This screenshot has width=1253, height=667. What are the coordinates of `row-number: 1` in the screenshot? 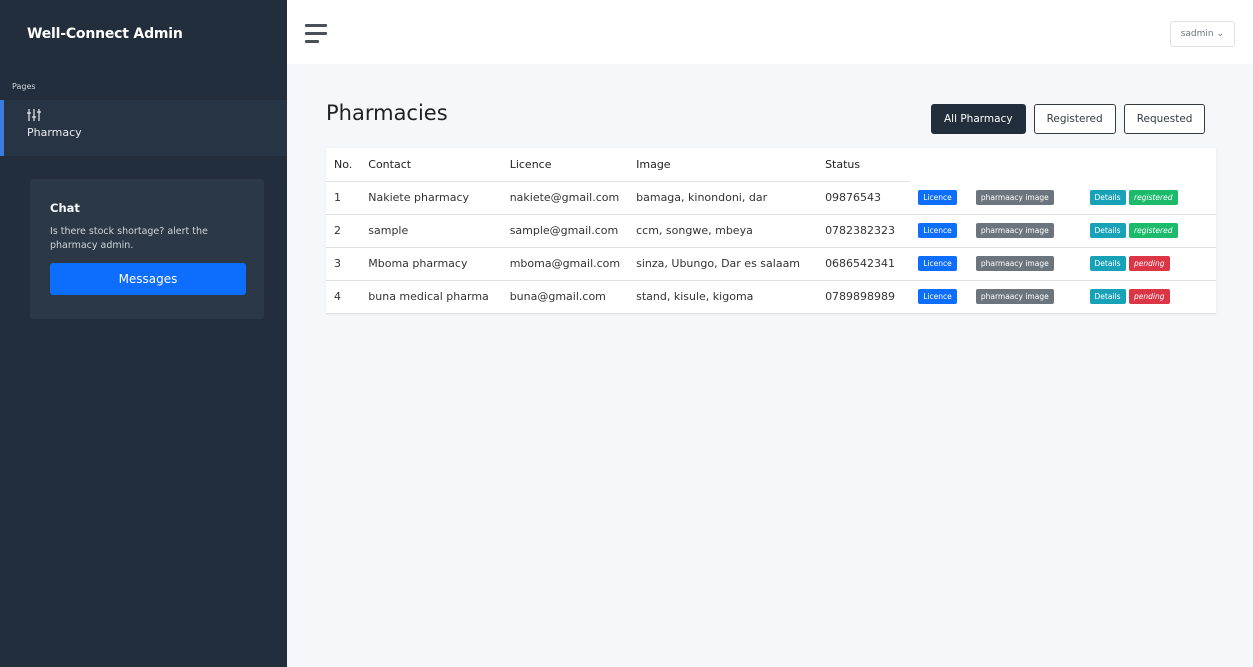 It's located at (343, 198).